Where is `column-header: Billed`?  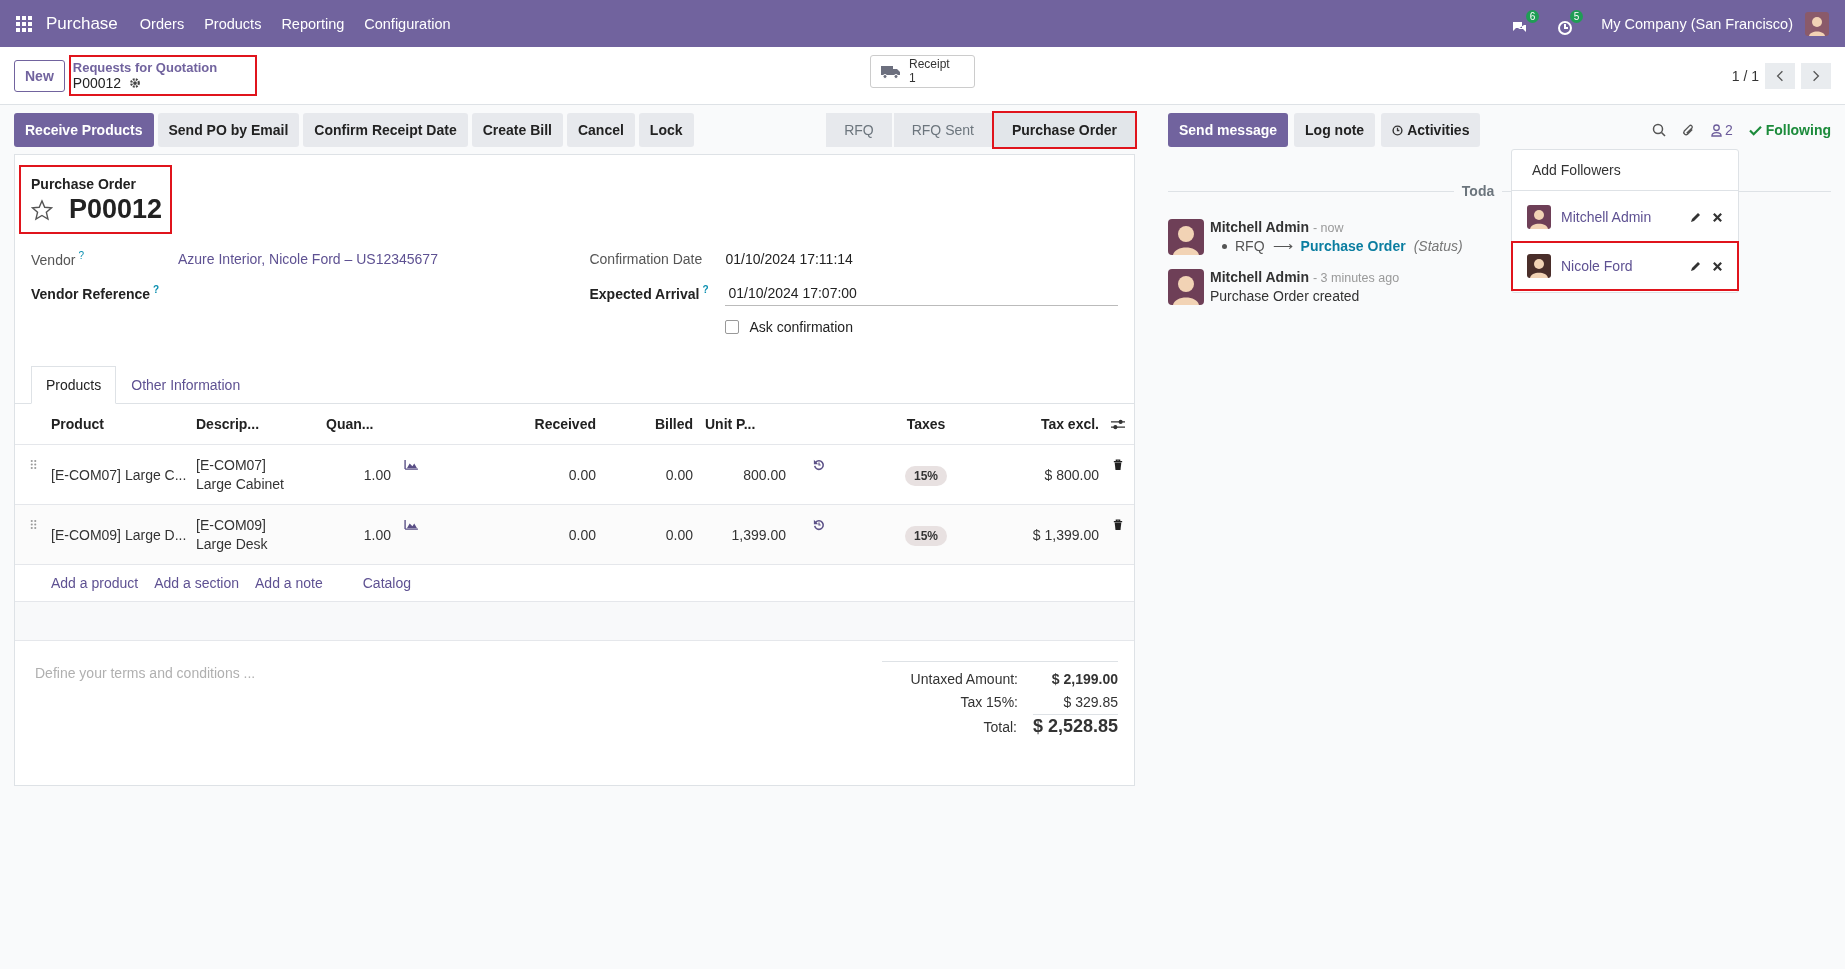
column-header: Billed is located at coordinates (644, 424).